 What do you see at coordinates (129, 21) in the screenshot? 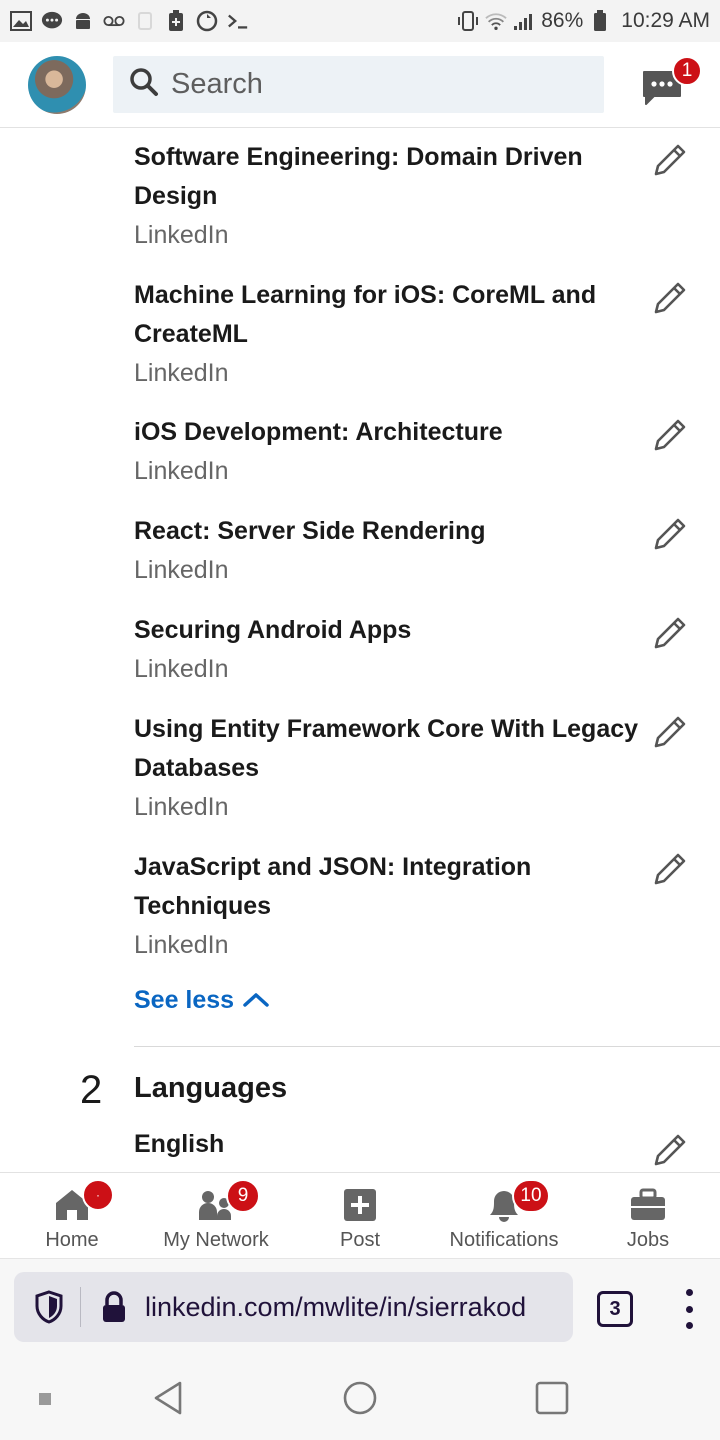
I see `status-notification-icons` at bounding box center [129, 21].